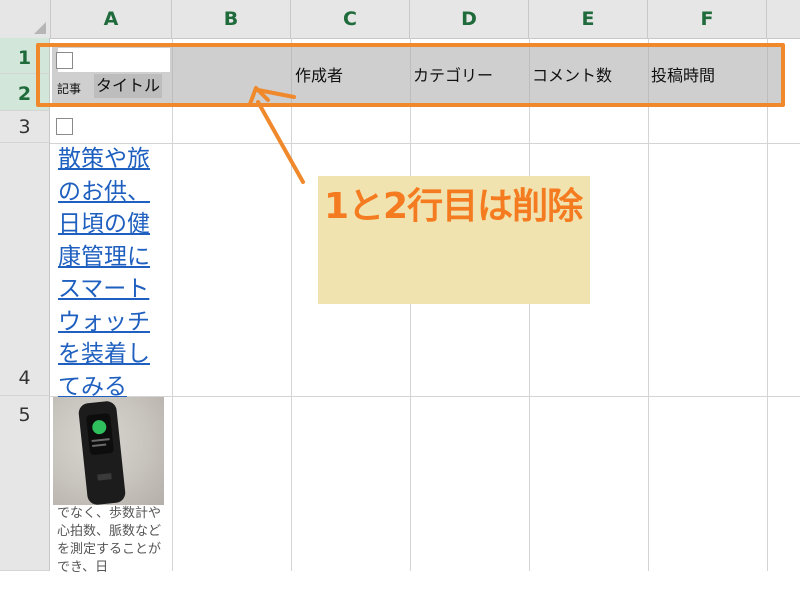 The width and height of the screenshot is (800, 613). Describe the element at coordinates (99, 427) in the screenshot. I see `smartwatch-app-icon` at that location.